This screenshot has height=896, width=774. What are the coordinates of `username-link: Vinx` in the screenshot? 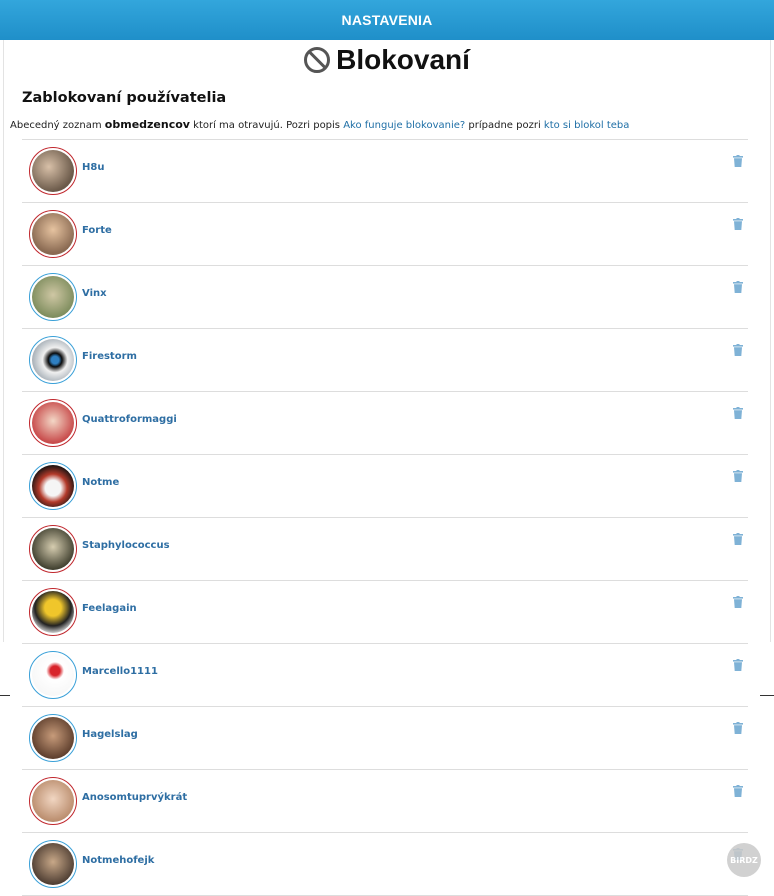 It's located at (94, 293).